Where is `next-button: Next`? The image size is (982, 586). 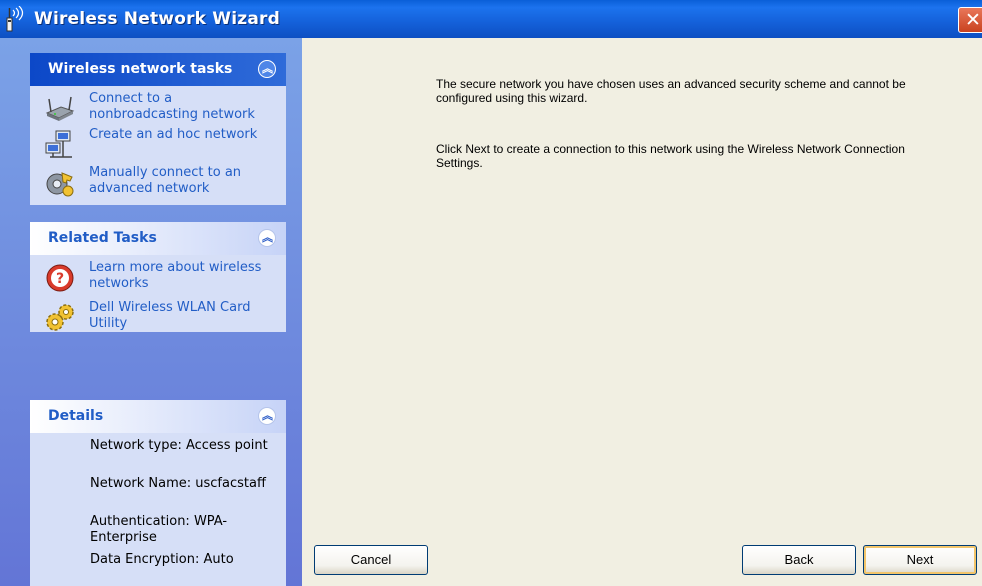
next-button: Next is located at coordinates (920, 560).